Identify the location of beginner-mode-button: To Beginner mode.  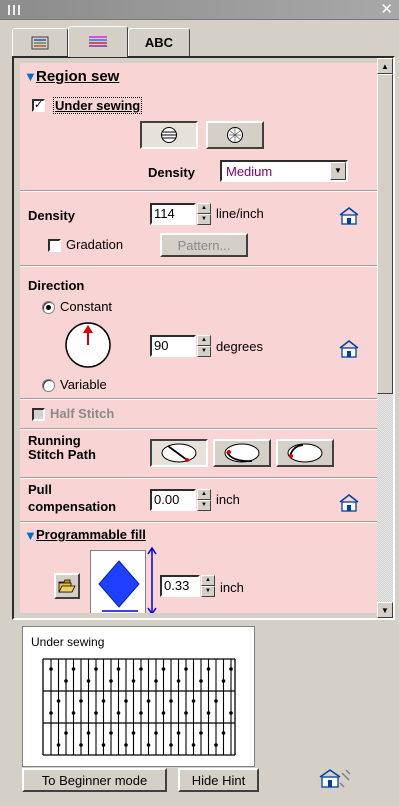
(94, 780).